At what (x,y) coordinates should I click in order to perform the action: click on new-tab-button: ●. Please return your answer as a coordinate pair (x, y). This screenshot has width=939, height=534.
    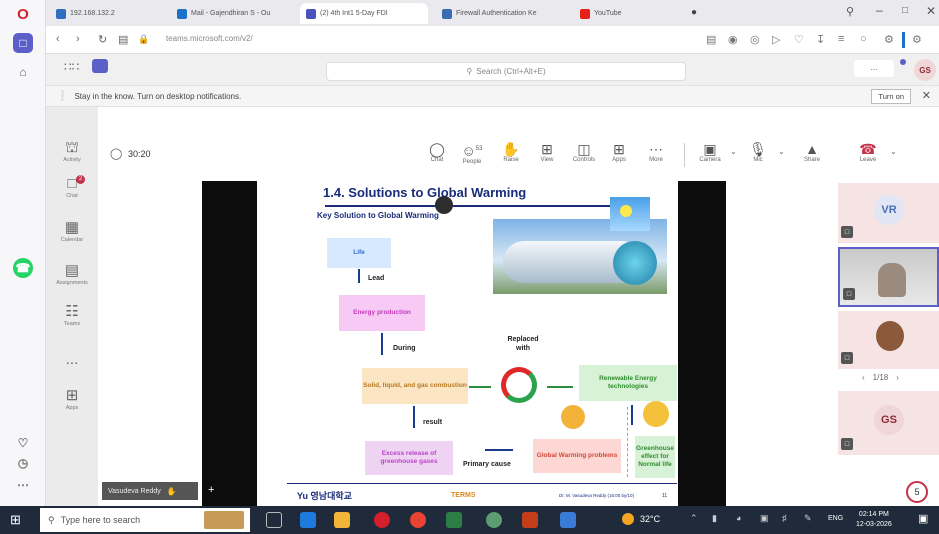
    Looking at the image, I should click on (694, 12).